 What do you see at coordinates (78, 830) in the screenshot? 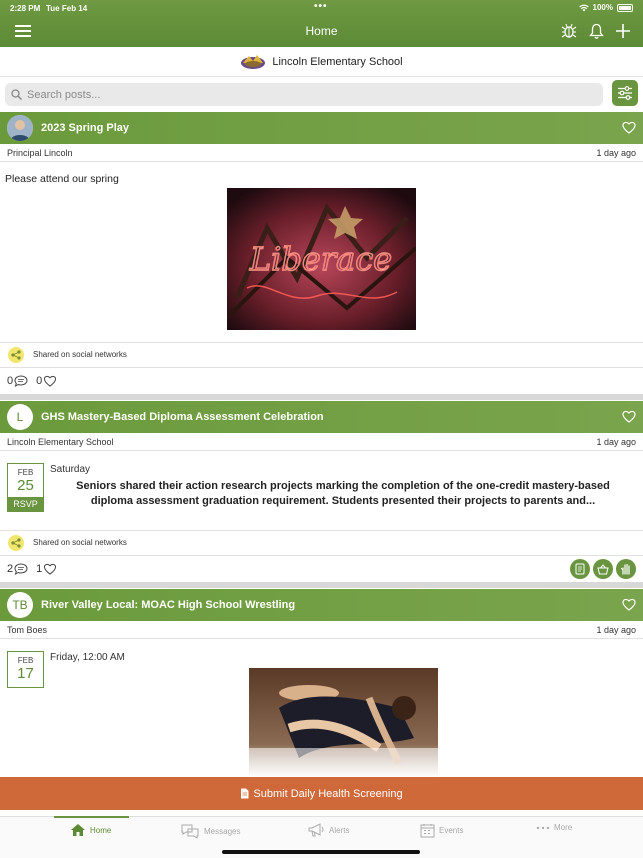
I see `home-icon` at bounding box center [78, 830].